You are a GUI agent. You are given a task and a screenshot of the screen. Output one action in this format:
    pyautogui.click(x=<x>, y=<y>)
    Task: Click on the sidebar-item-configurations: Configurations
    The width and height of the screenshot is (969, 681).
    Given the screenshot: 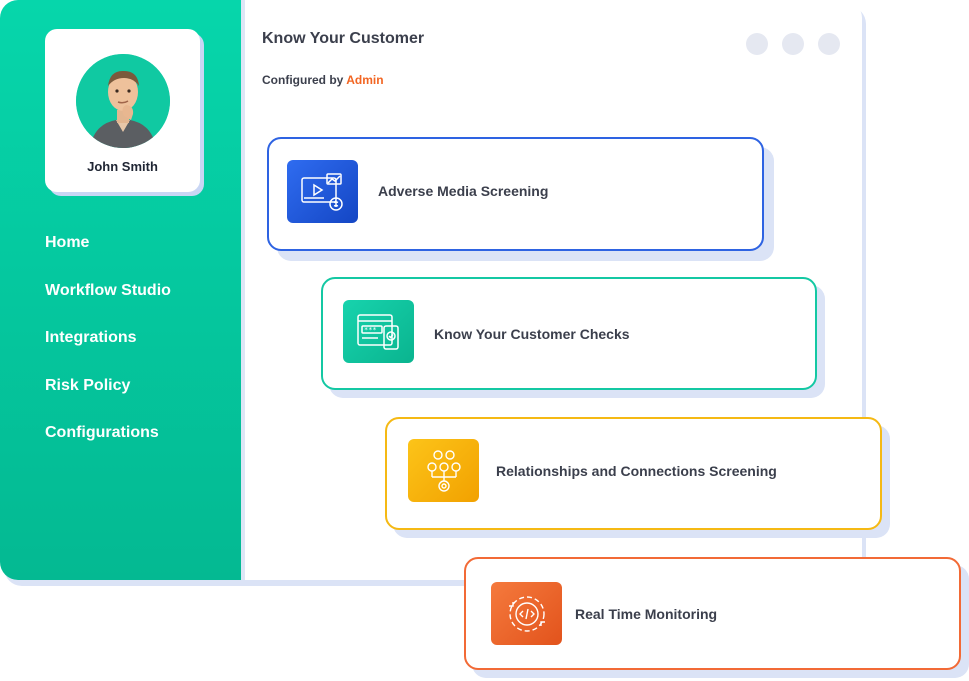 What is the action you would take?
    pyautogui.click(x=108, y=447)
    